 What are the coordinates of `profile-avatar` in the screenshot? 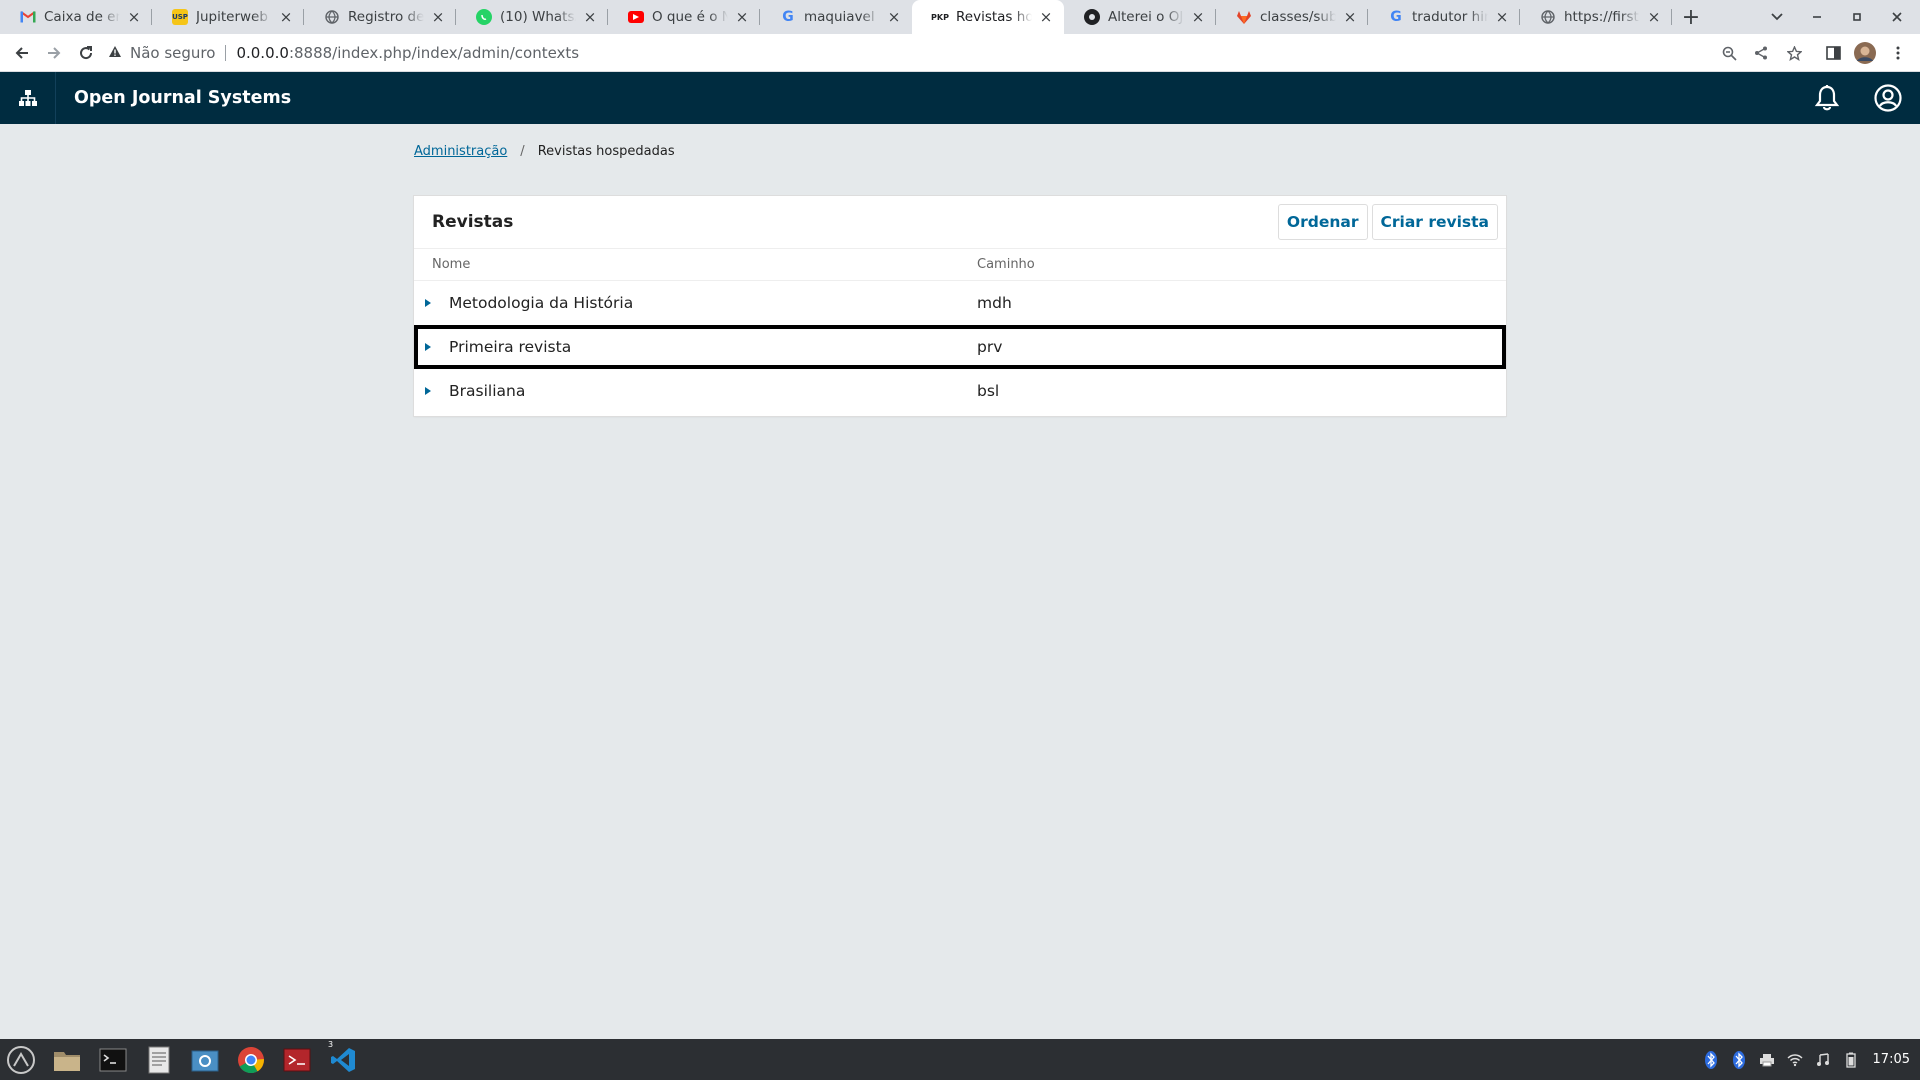 It's located at (1865, 53).